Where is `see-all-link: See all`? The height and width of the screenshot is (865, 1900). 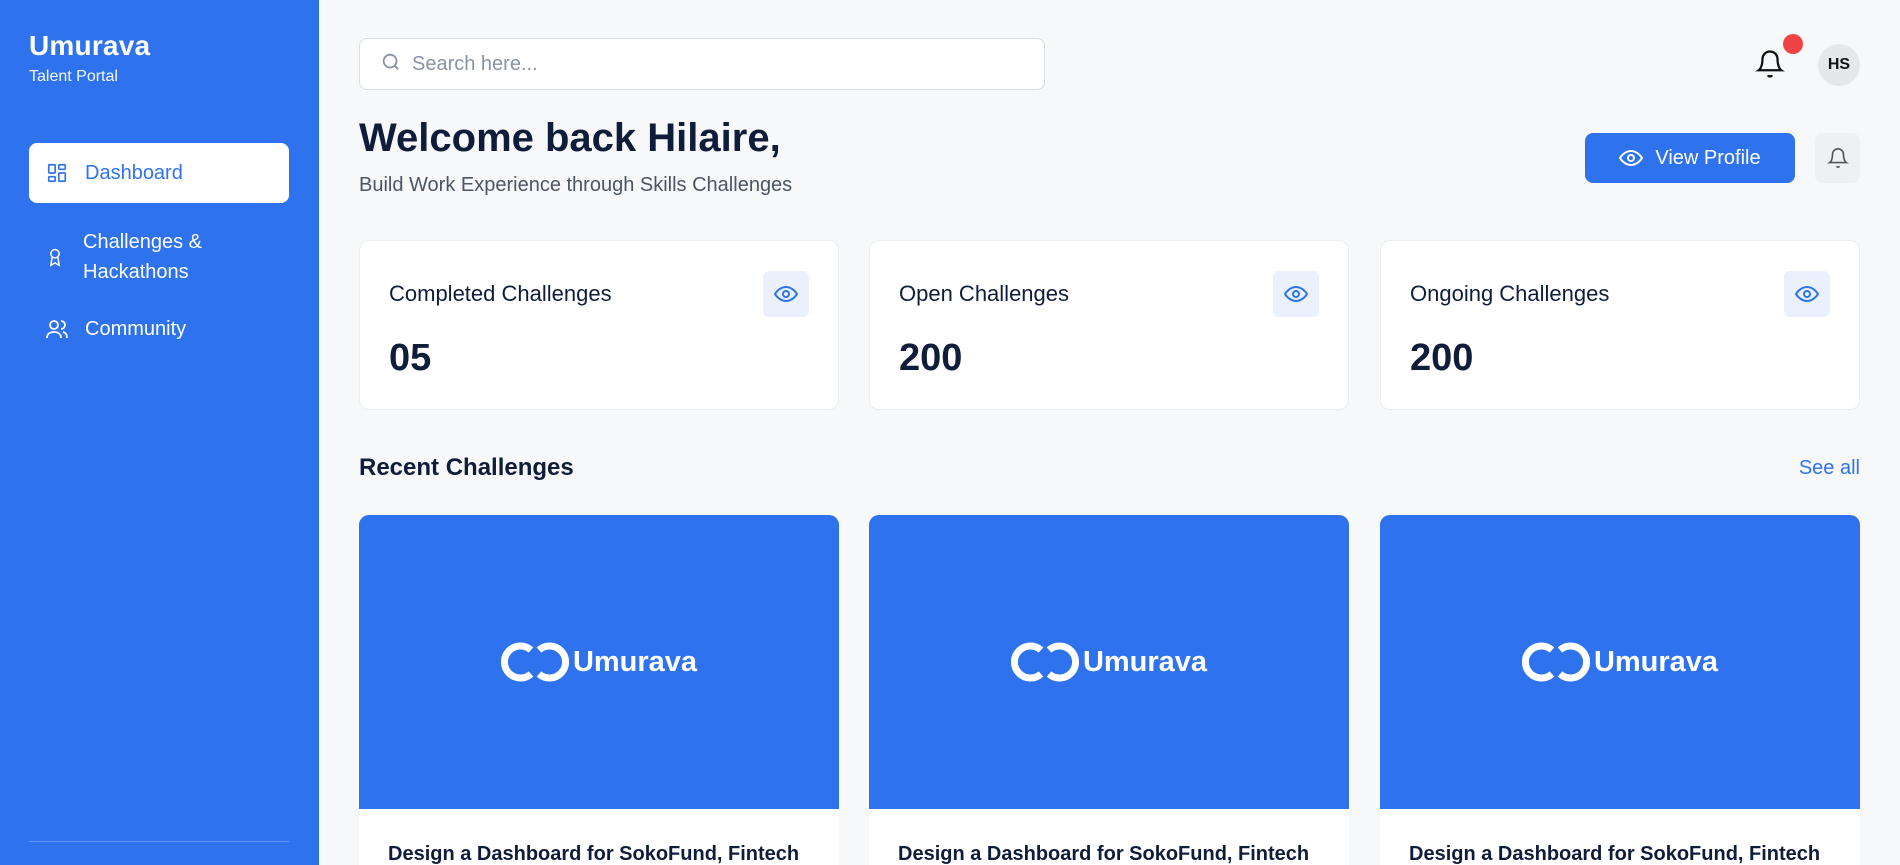
see-all-link: See all is located at coordinates (1829, 468).